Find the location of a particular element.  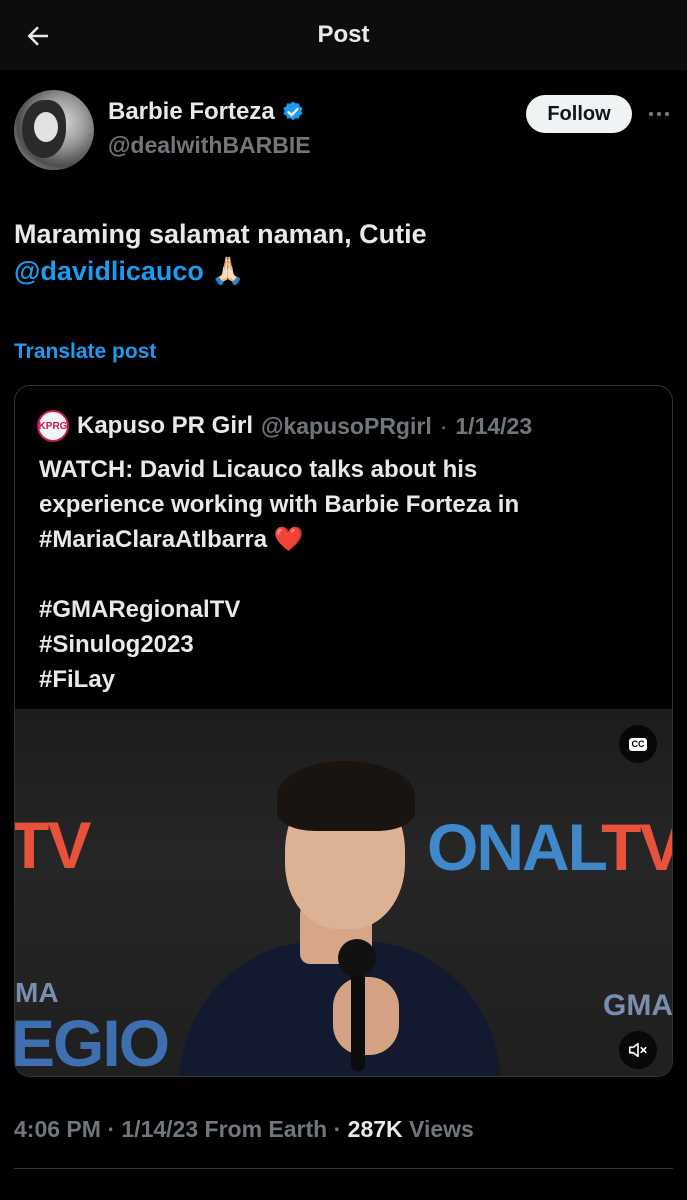

post-date: 1/14/23 is located at coordinates (159, 1129).